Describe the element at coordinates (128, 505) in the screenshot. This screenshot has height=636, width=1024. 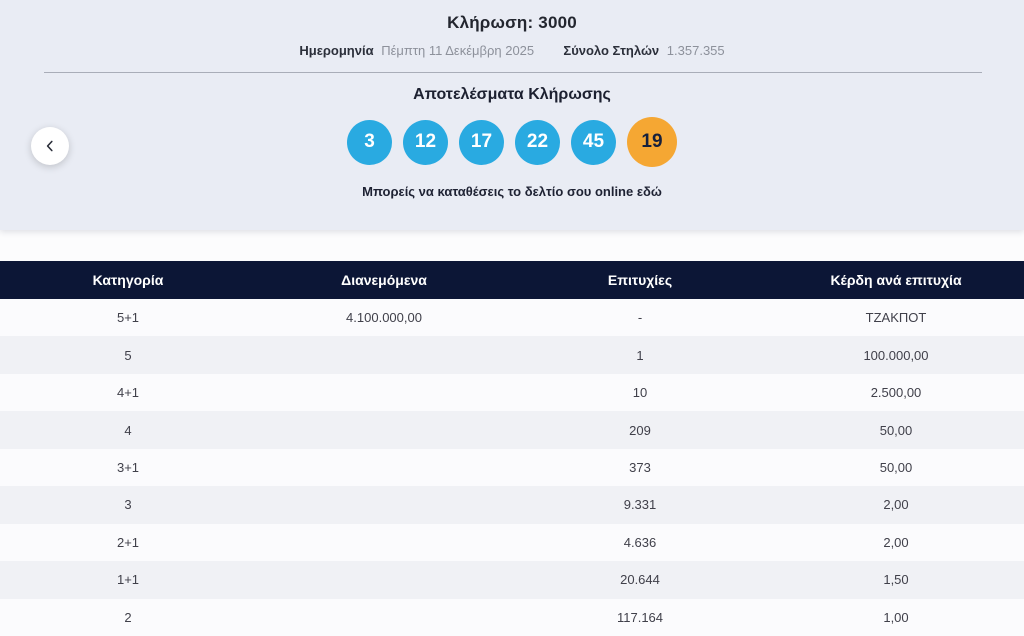
I see `cell-category: 3` at that location.